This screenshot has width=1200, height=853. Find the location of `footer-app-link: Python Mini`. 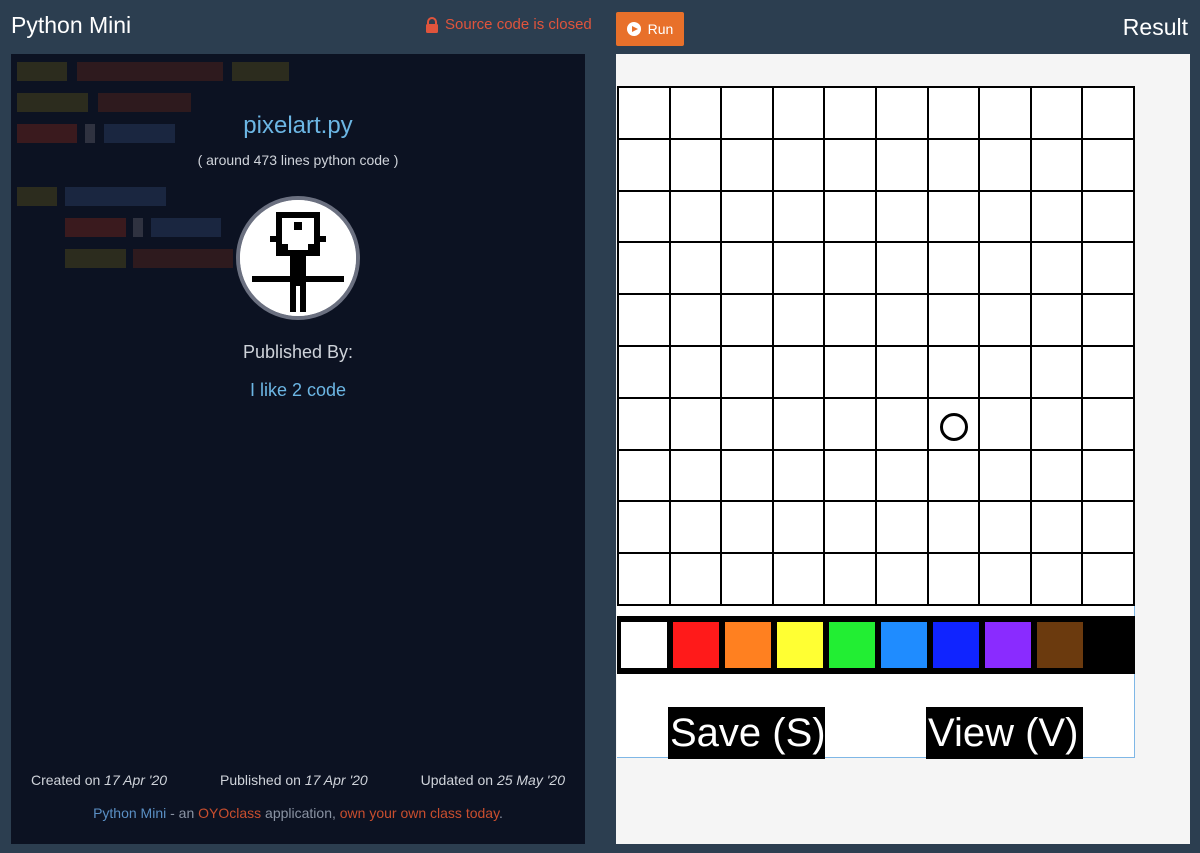

footer-app-link: Python Mini is located at coordinates (129, 813).